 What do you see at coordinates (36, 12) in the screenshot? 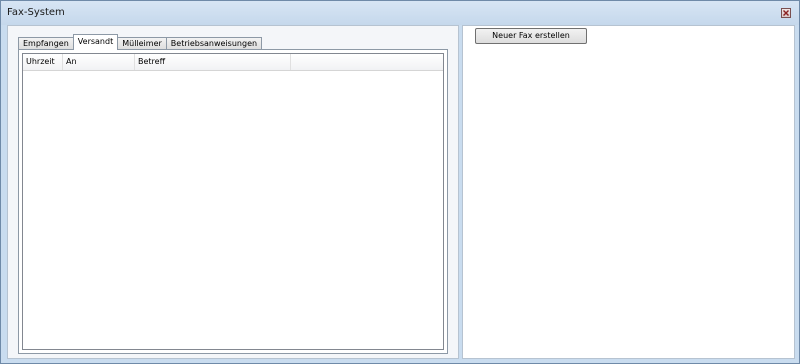
I see `window-title: Fax-System` at bounding box center [36, 12].